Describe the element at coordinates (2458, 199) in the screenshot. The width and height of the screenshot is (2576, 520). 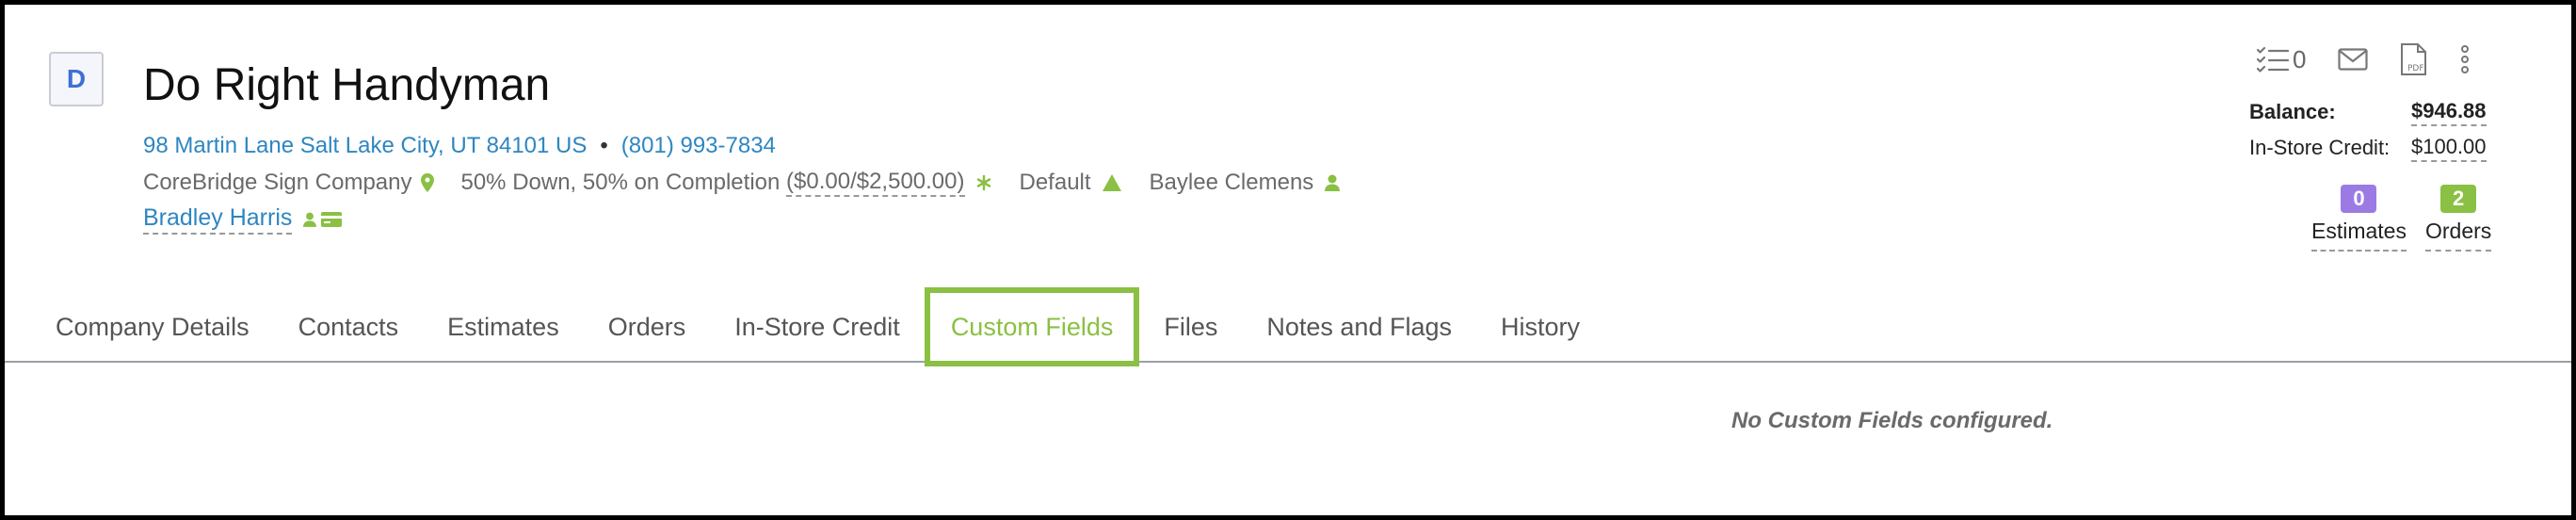
I see `orders-count-badge: 2` at that location.